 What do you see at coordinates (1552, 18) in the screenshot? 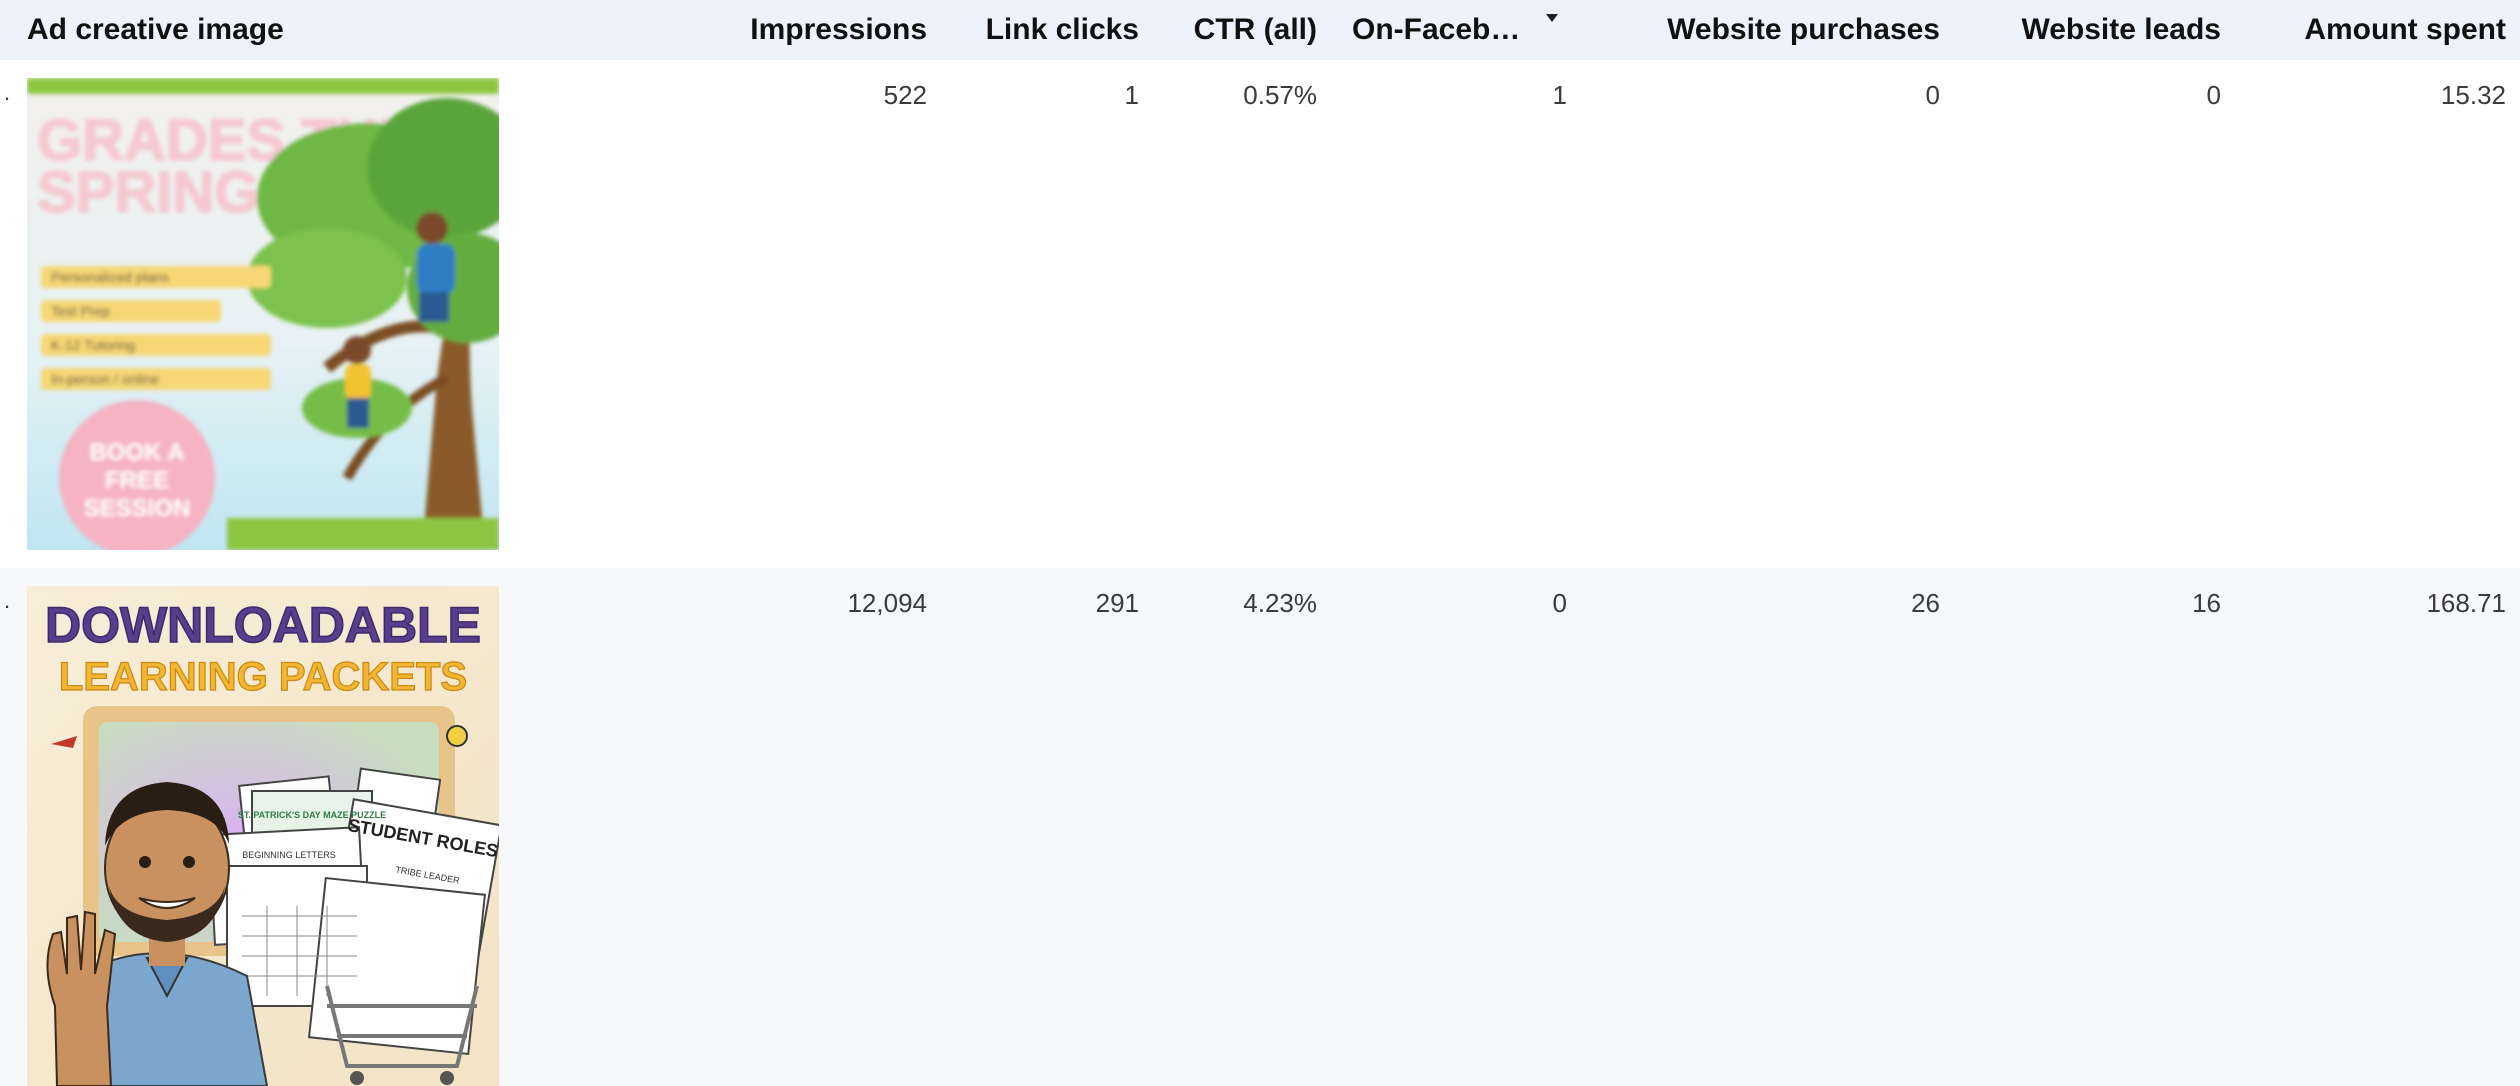
I see `sort-dropdown-icon` at bounding box center [1552, 18].